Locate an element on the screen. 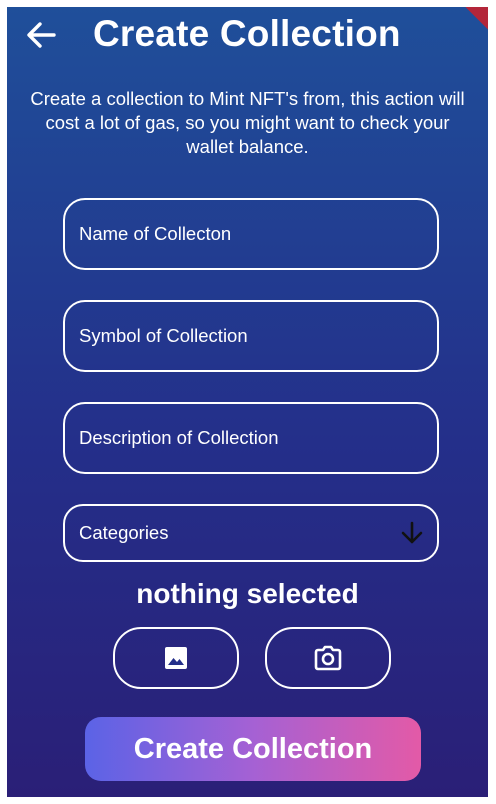 The image size is (496, 804). back-button is located at coordinates (41, 35).